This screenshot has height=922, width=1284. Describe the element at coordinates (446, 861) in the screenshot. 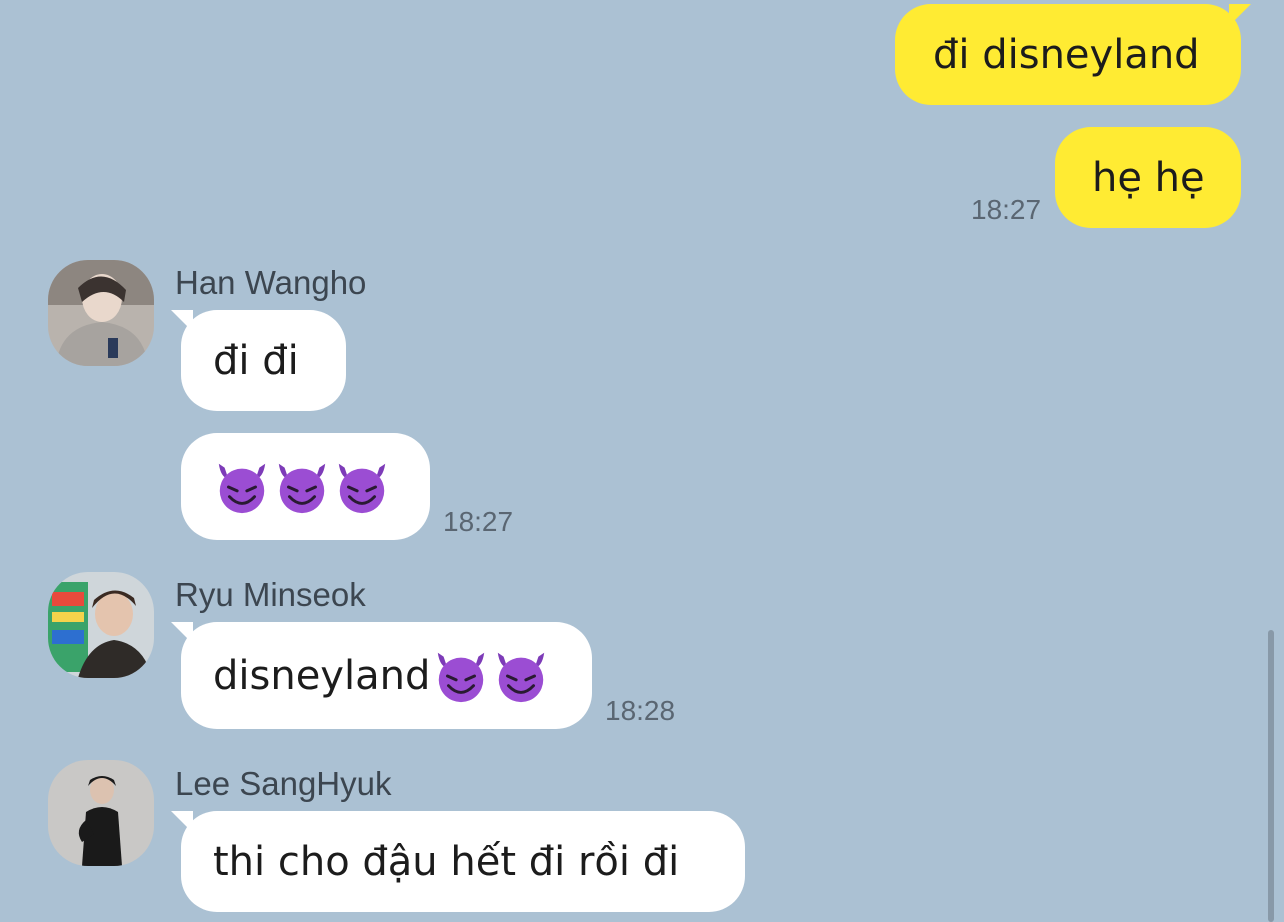

I see `message-text: thi cho đậu hết đi rồi đi` at that location.